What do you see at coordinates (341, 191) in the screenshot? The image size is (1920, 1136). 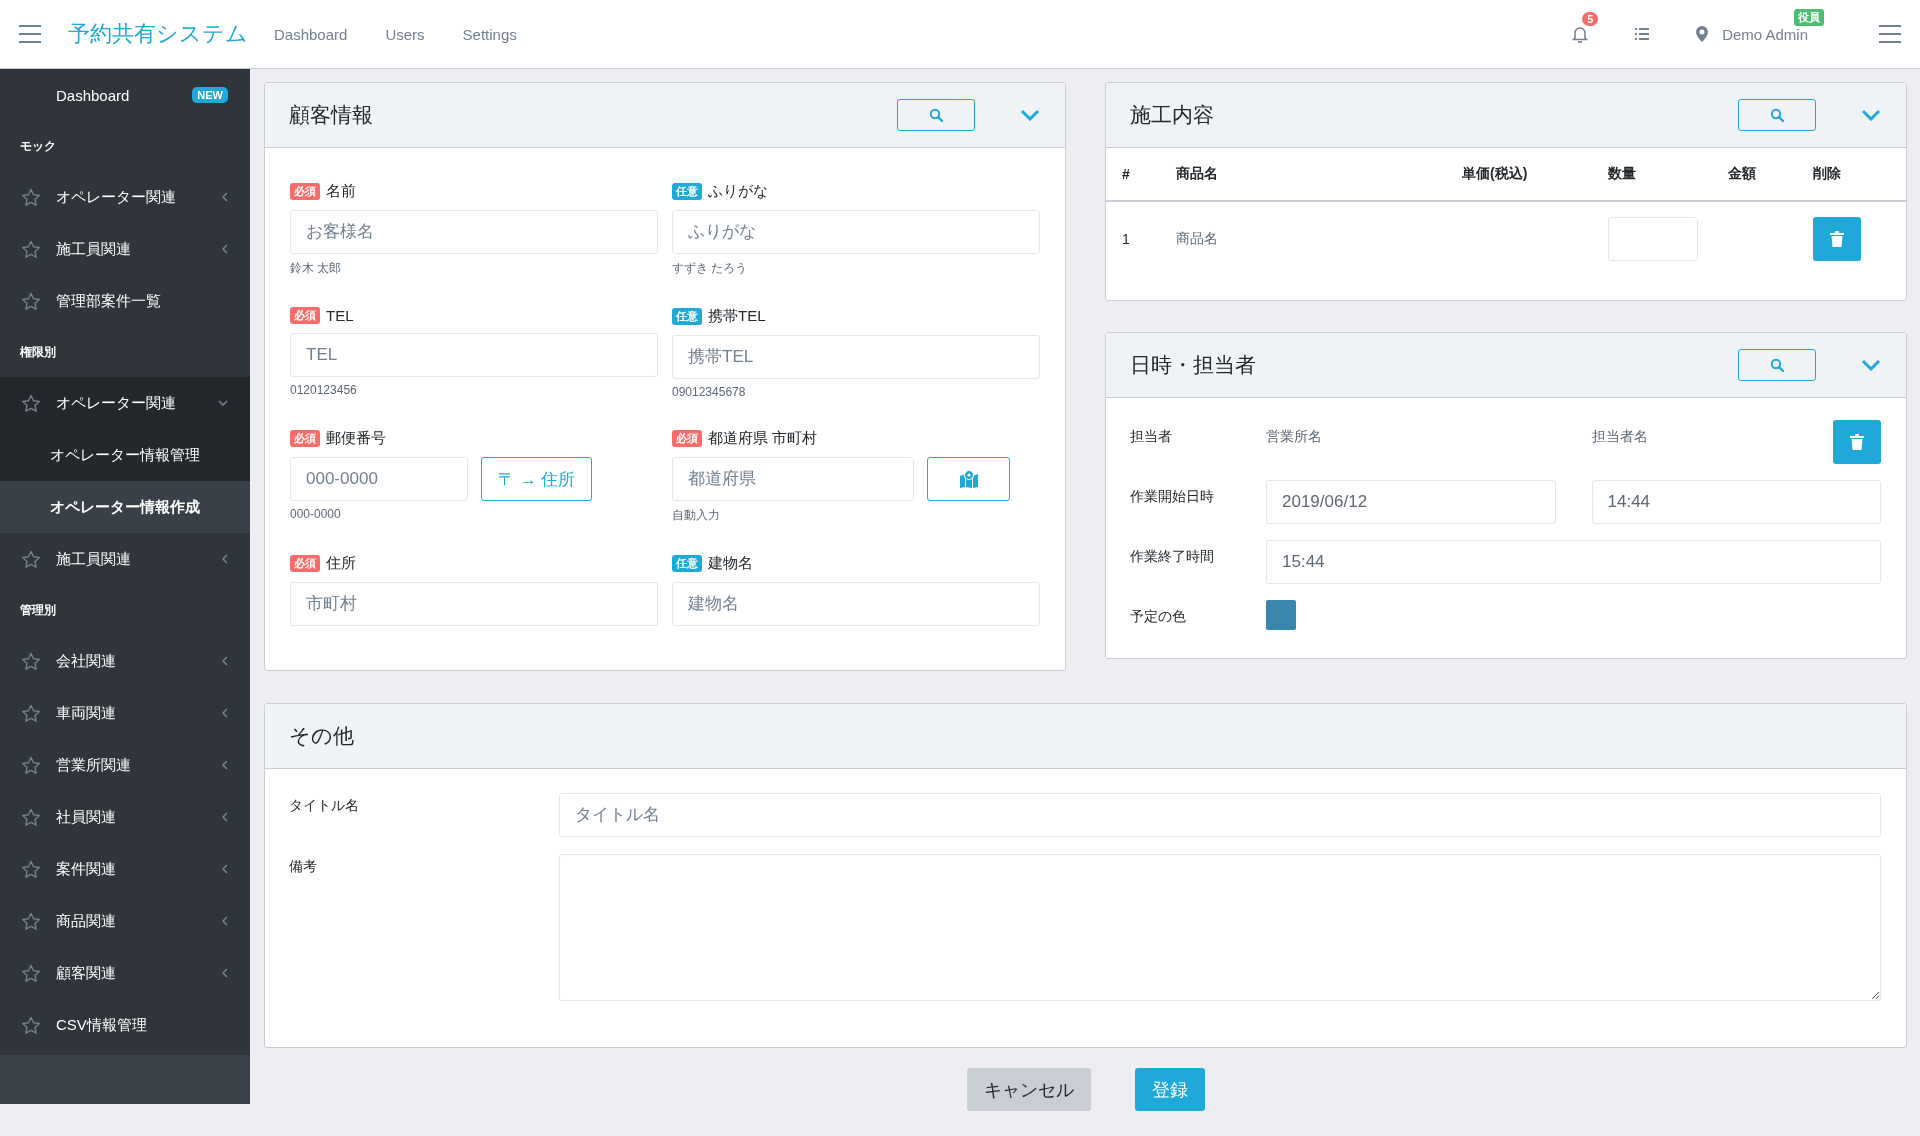 I see `field-label: 名前` at bounding box center [341, 191].